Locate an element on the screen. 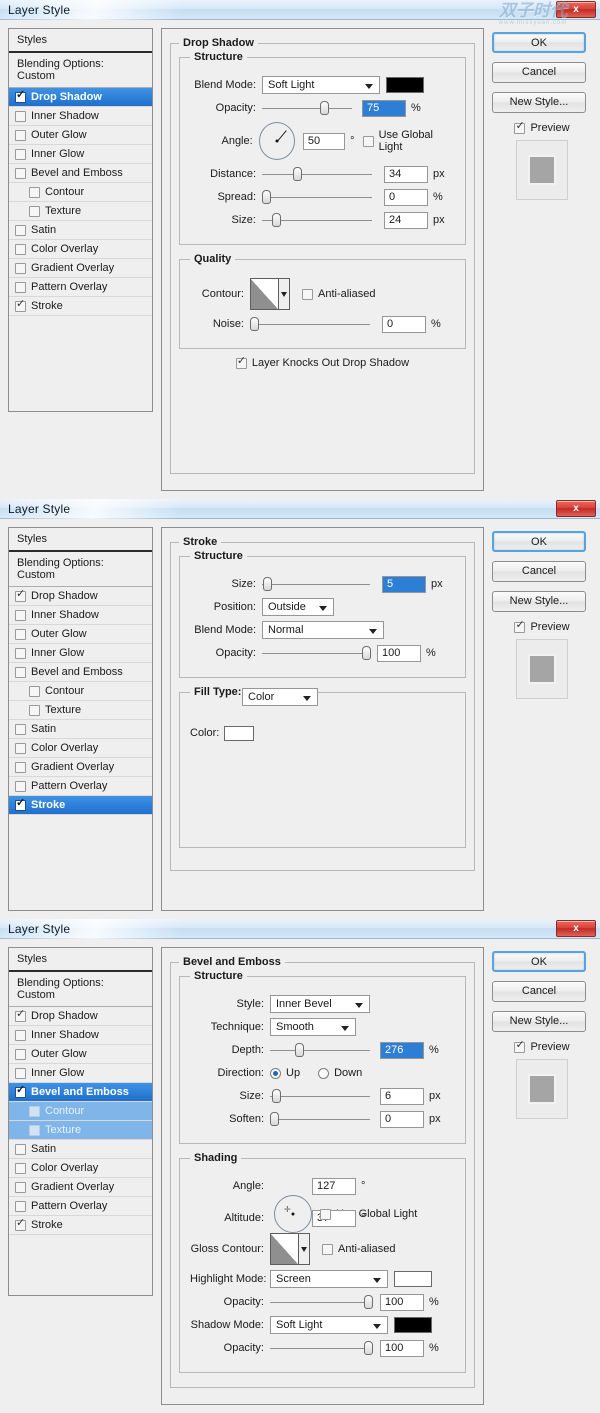 Image resolution: width=600 pixels, height=1413 pixels. noise-slider is located at coordinates (310, 324).